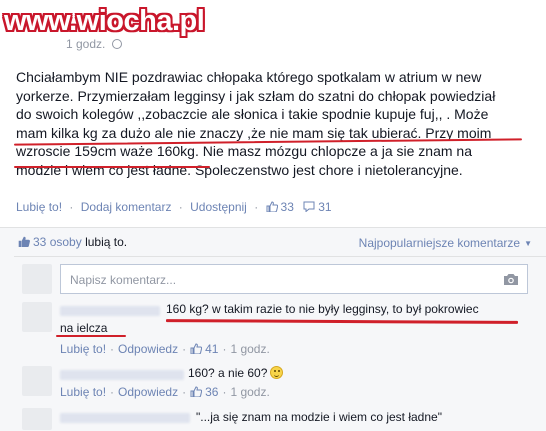  I want to click on smiley-icon, so click(277, 372).